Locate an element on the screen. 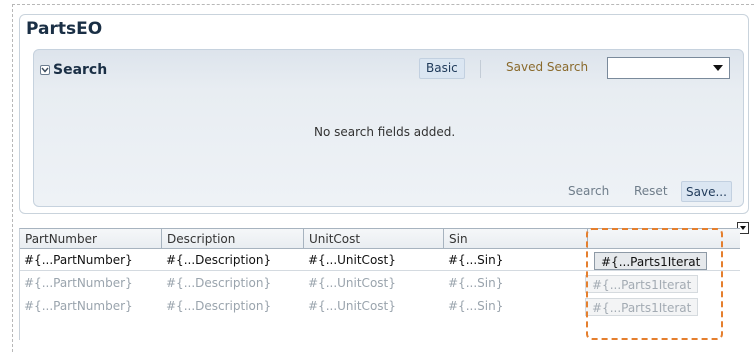 The width and height of the screenshot is (756, 352). empty-search-message: No search fields added. is located at coordinates (385, 132).